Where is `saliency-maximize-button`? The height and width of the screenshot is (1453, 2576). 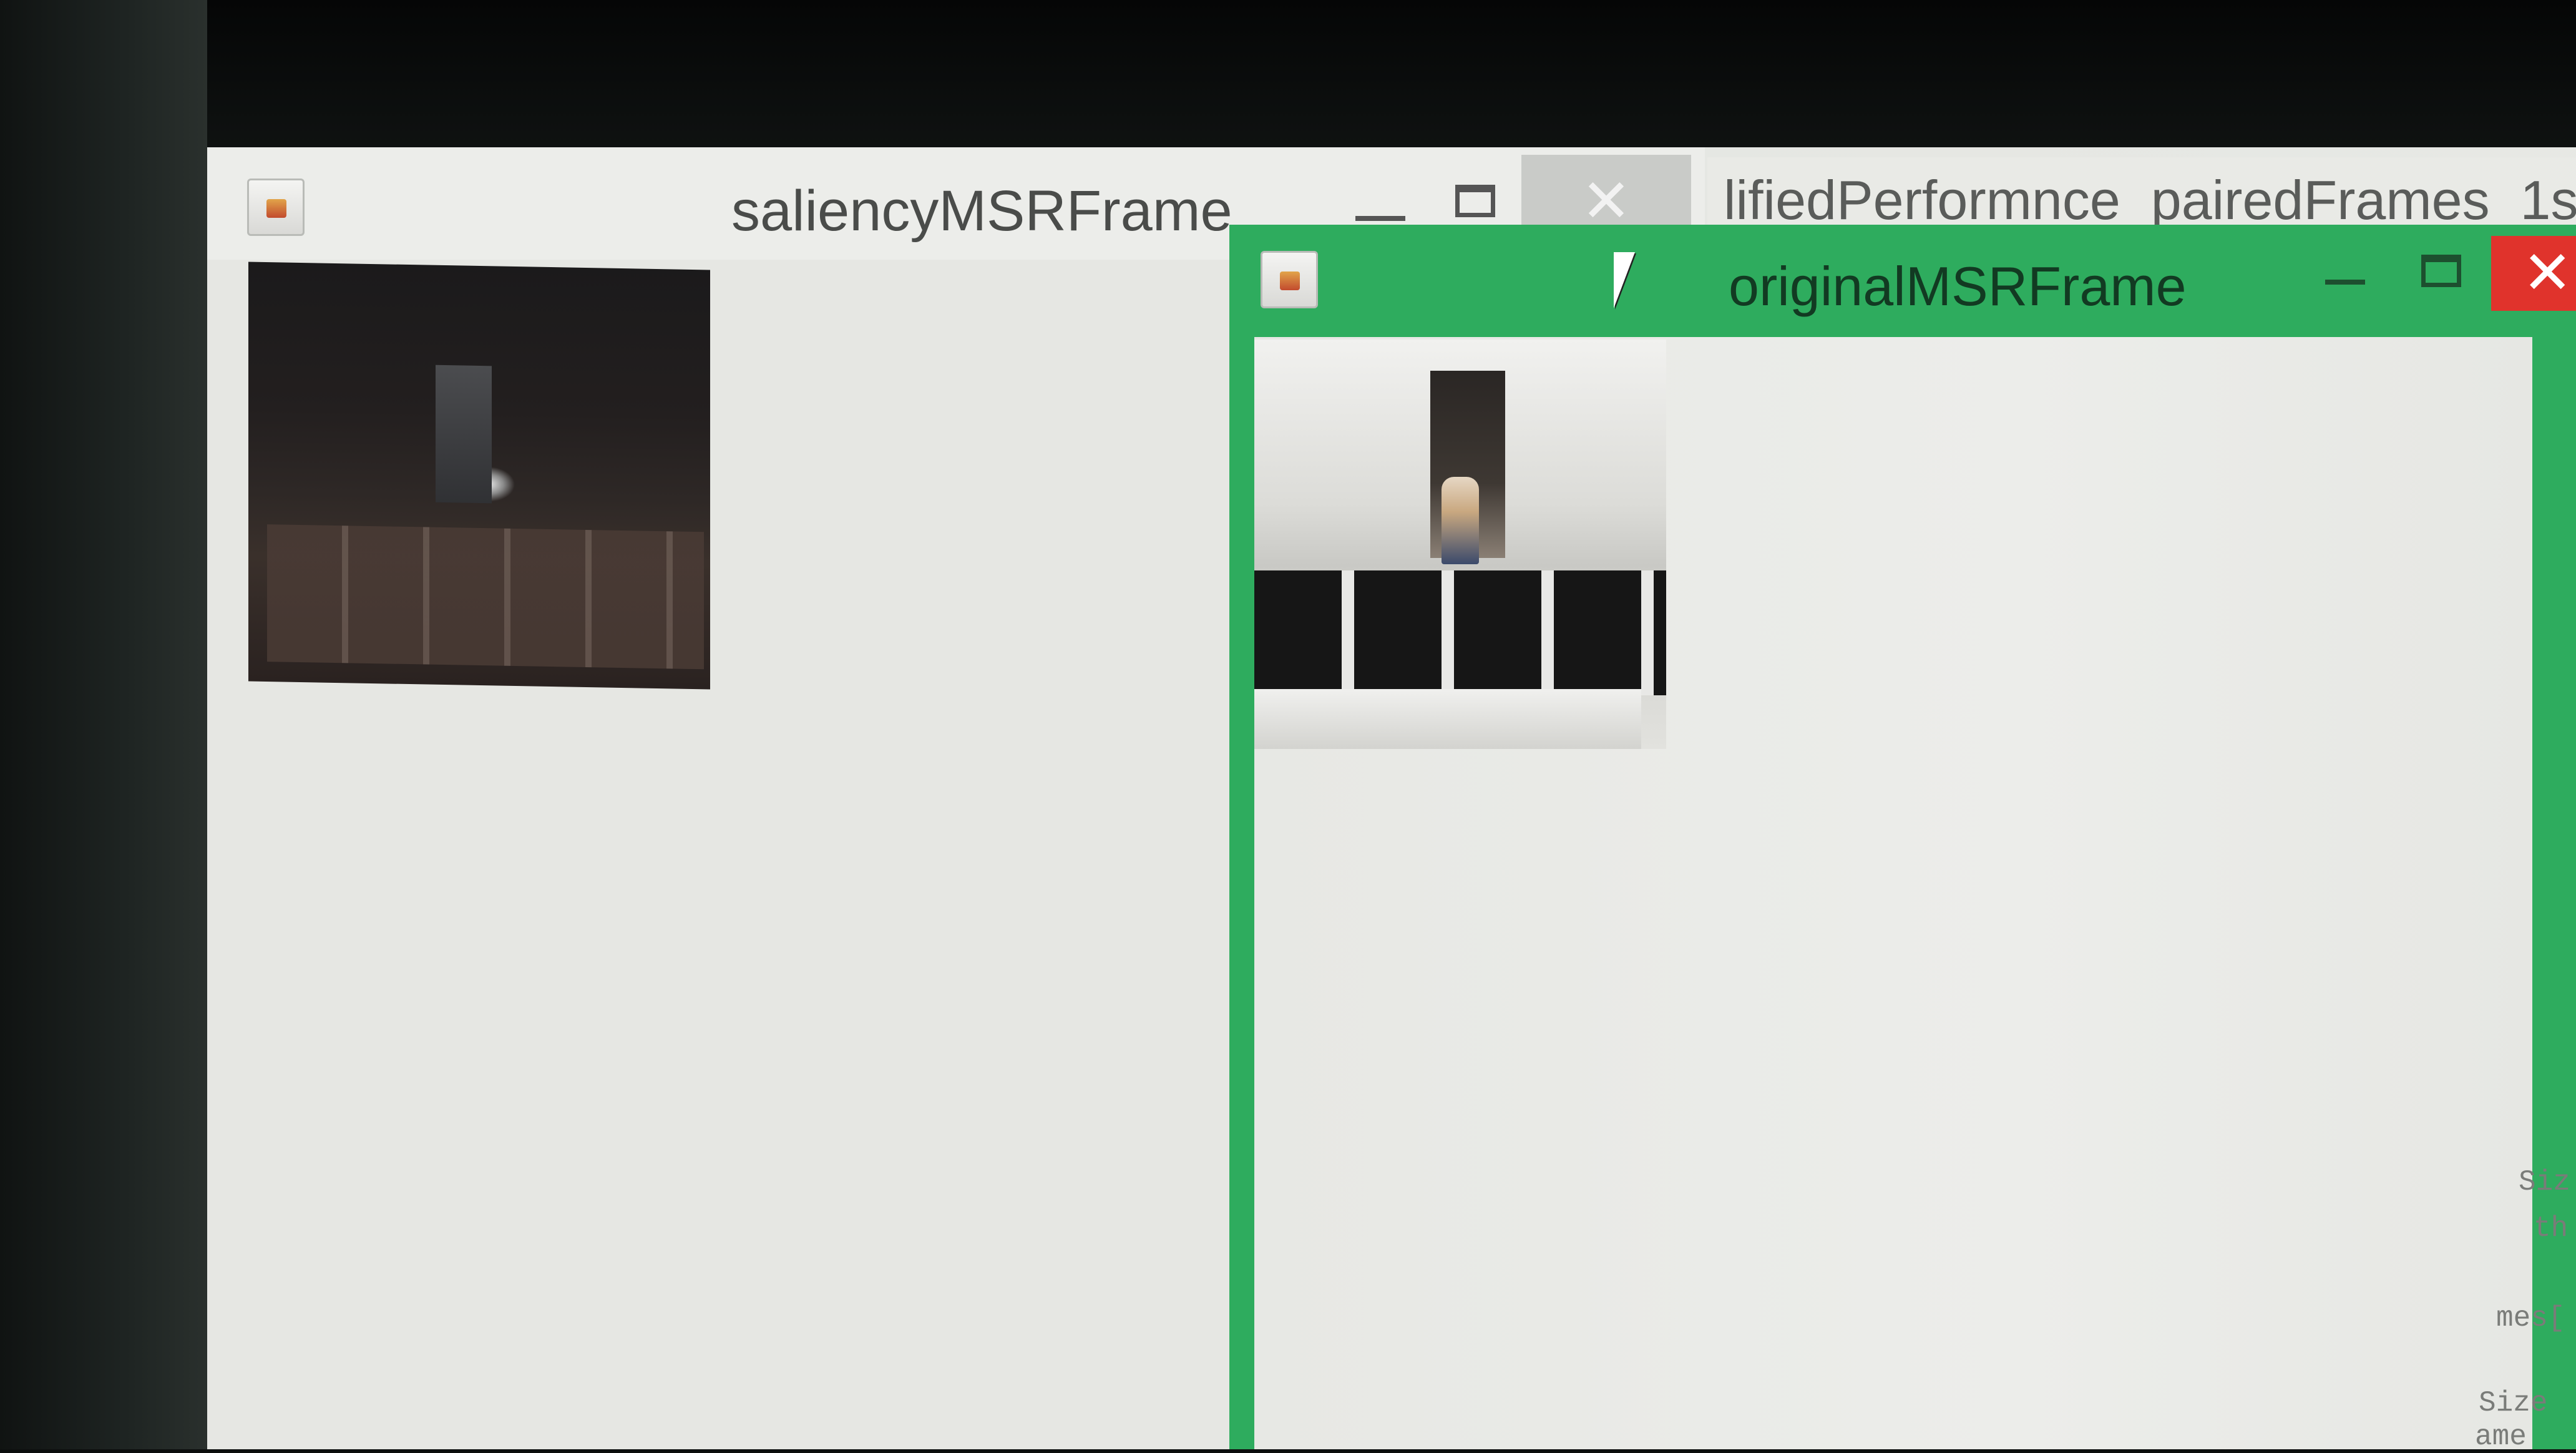 saliency-maximize-button is located at coordinates (1475, 201).